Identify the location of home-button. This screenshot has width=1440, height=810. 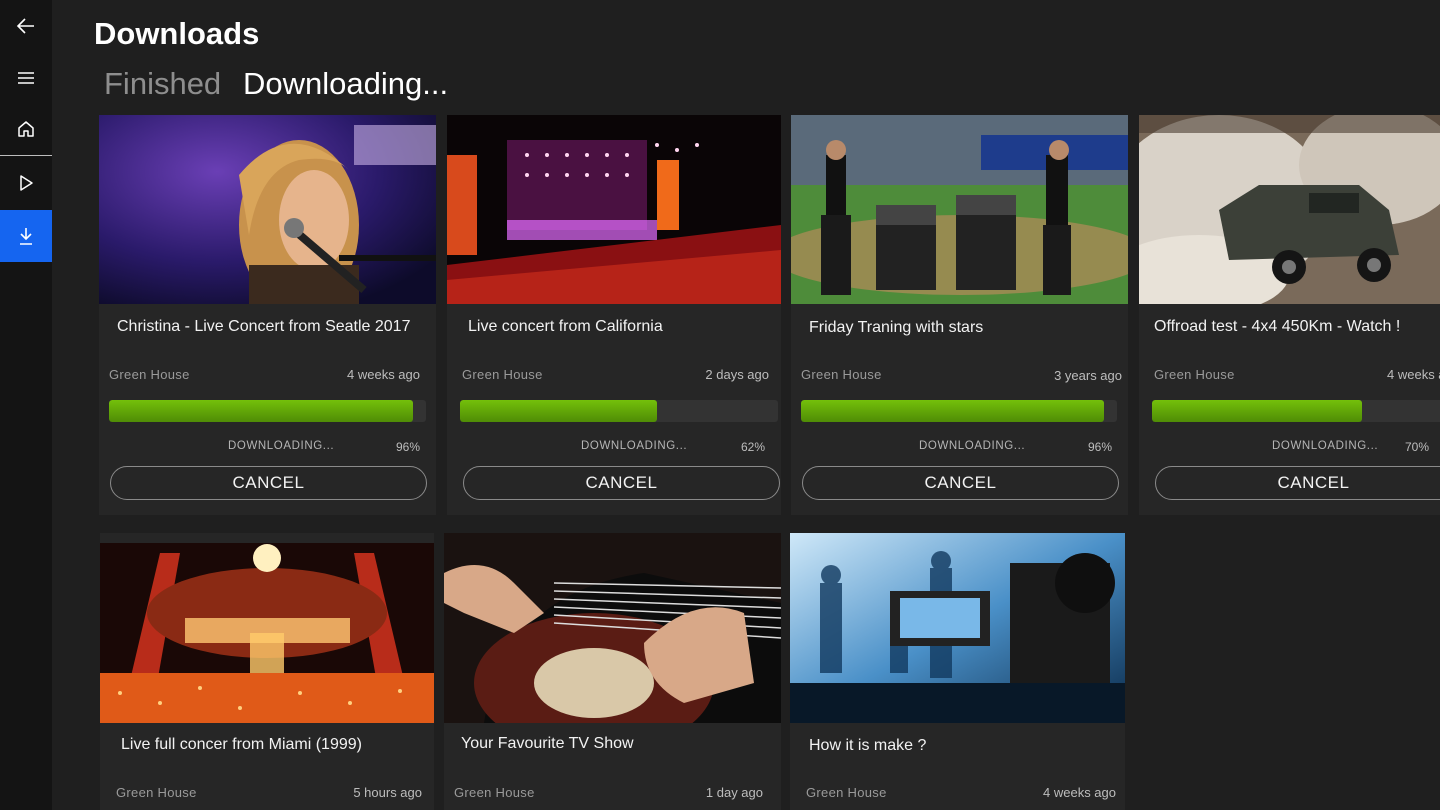
(26, 129).